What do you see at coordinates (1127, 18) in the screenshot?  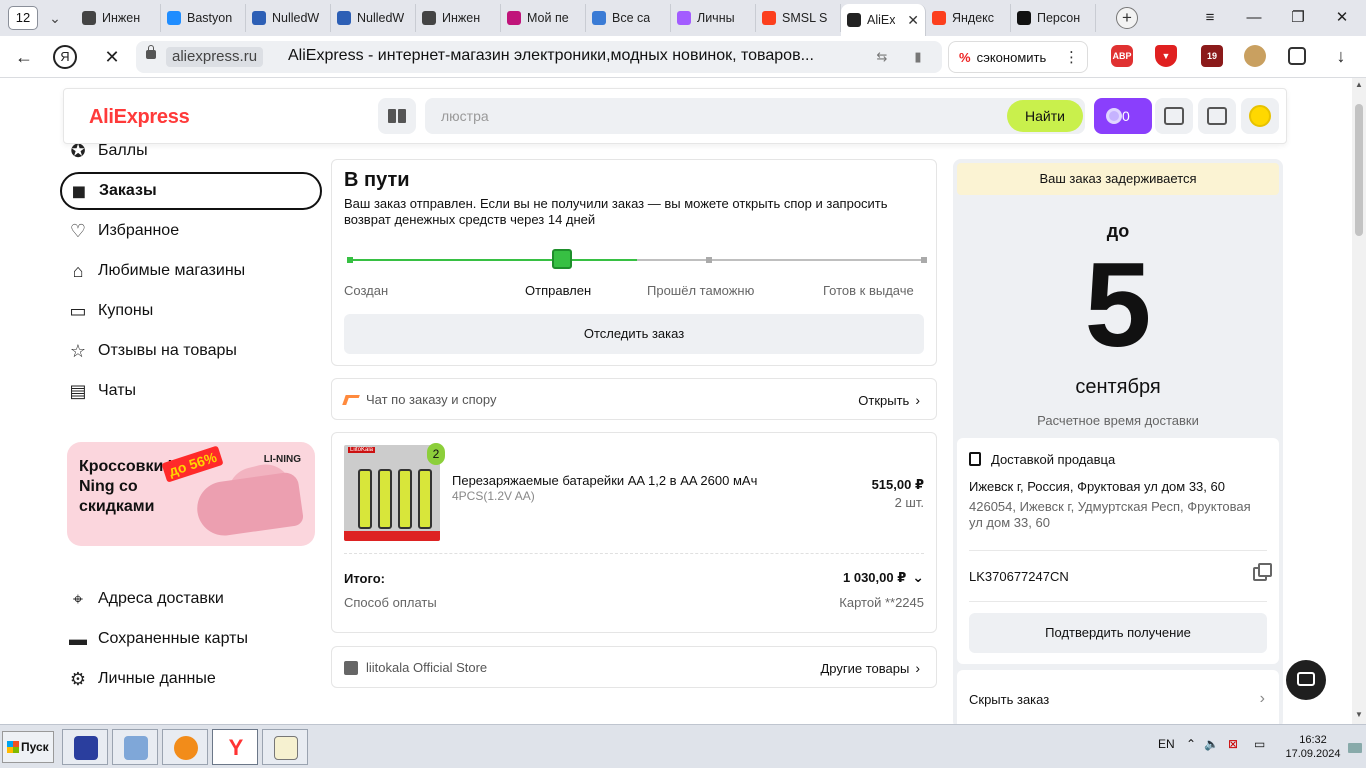 I see `new-tab-button: +` at bounding box center [1127, 18].